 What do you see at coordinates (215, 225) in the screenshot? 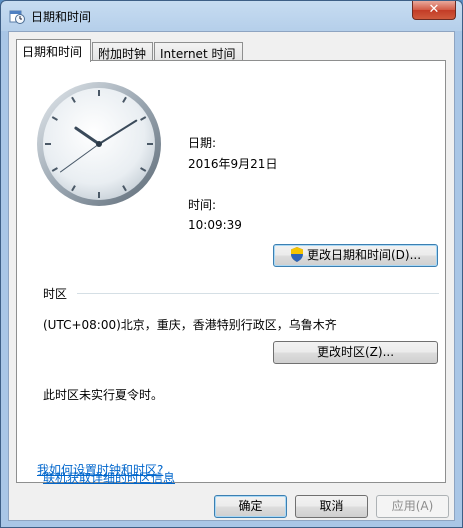
I see `time-value: 10:09:39` at bounding box center [215, 225].